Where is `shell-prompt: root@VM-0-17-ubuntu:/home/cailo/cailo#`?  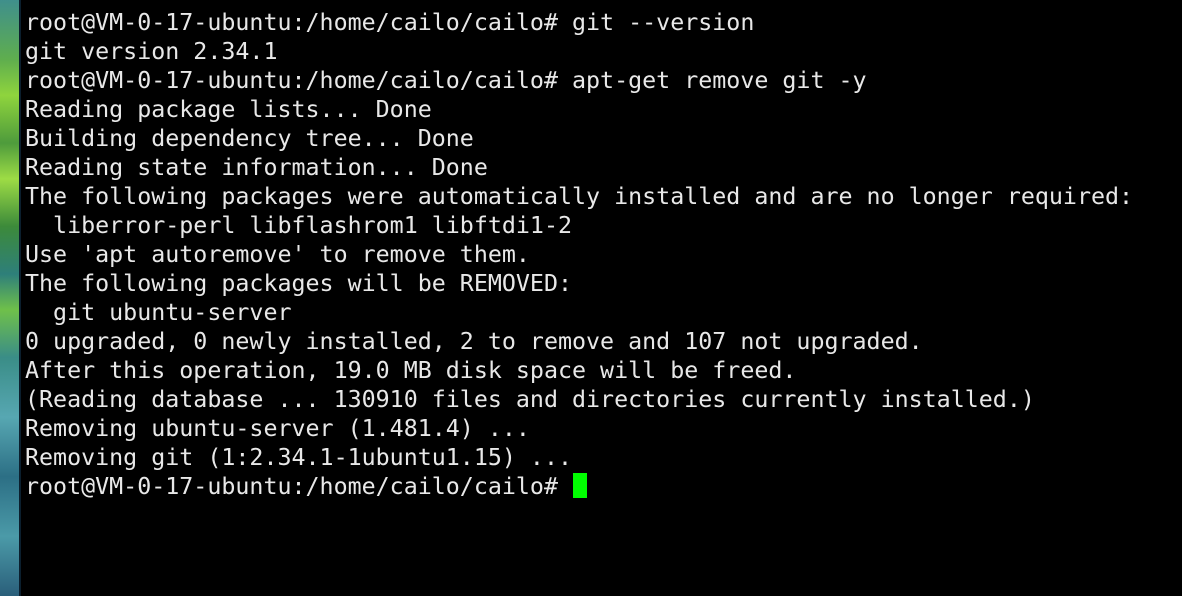
shell-prompt: root@VM-0-17-ubuntu:/home/cailo/cailo# is located at coordinates (299, 486).